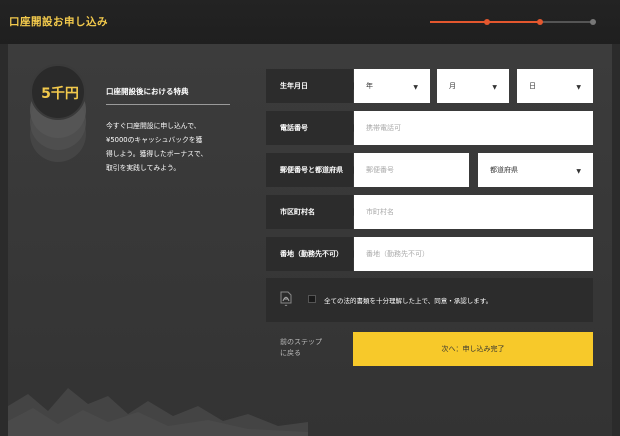 This screenshot has width=620, height=436. I want to click on birth-year-value: 年, so click(369, 86).